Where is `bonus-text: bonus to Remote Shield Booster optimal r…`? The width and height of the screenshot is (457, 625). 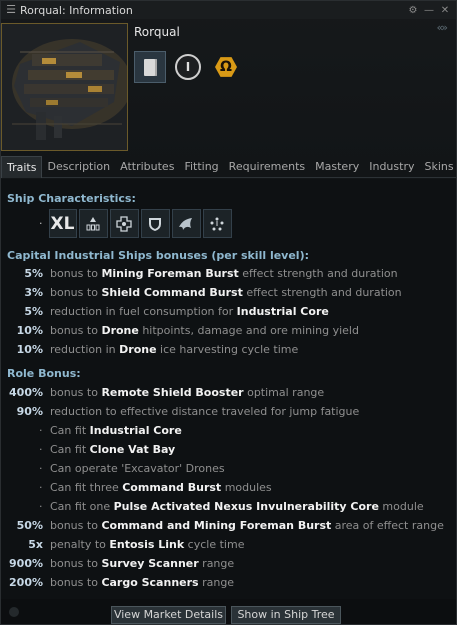 bonus-text: bonus to Remote Shield Booster optimal r… is located at coordinates (187, 392).